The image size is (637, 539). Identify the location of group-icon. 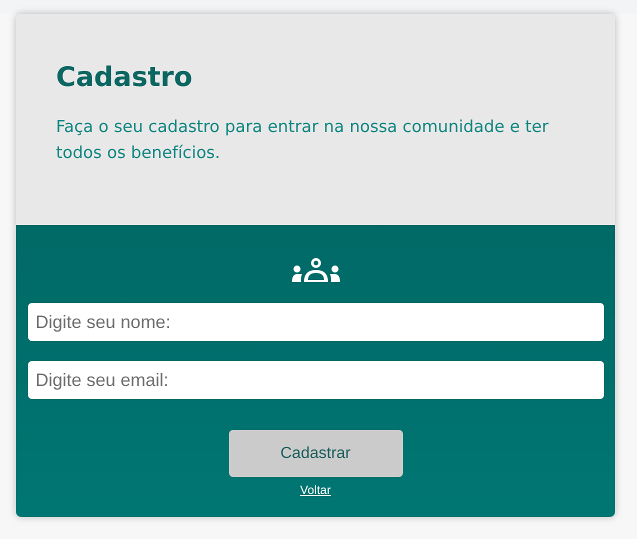
(316, 270).